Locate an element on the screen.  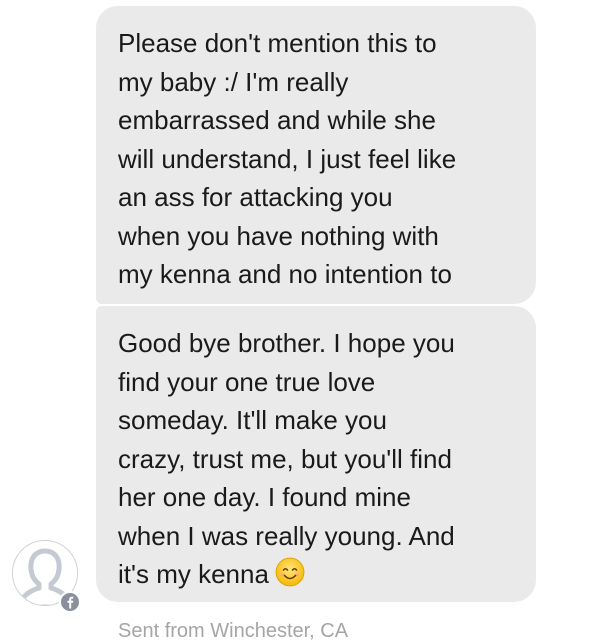
facebook-icon is located at coordinates (70, 602).